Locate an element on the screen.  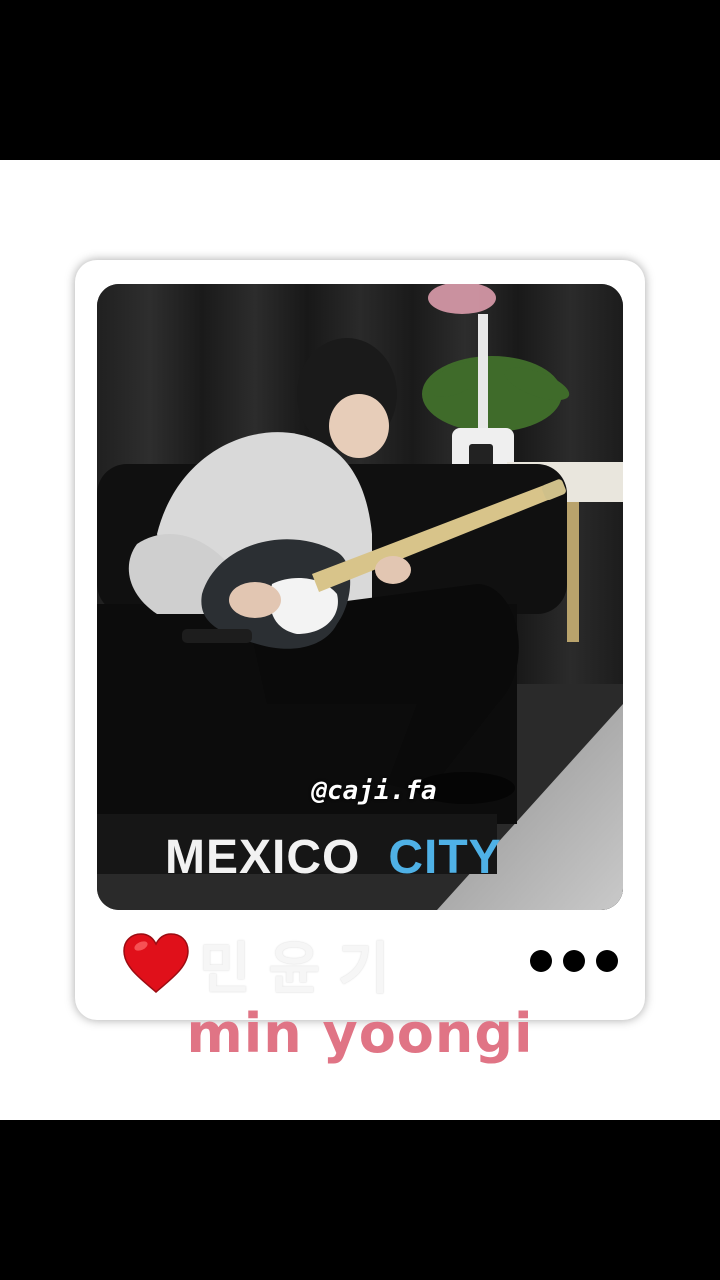
more-dots-icon is located at coordinates (541, 961).